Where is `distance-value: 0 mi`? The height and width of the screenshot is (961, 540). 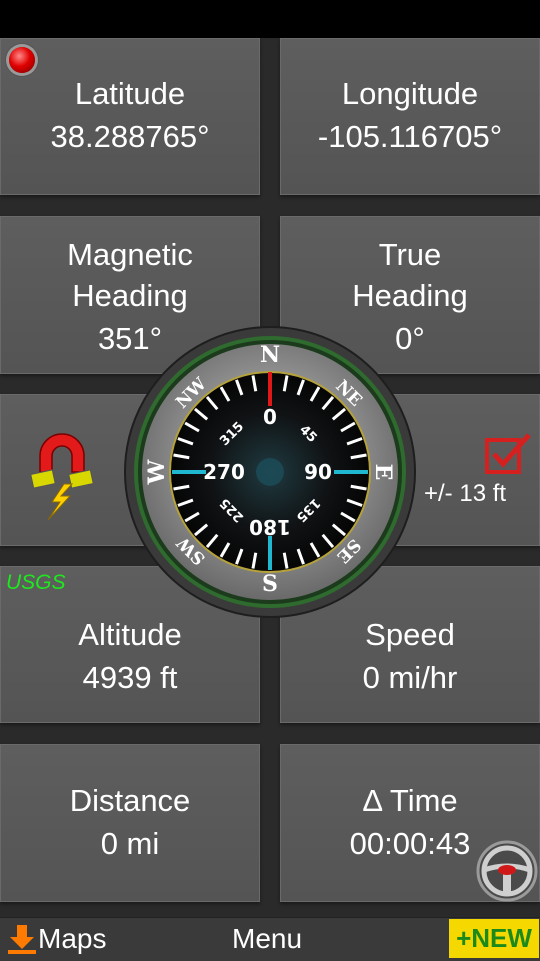 distance-value: 0 mi is located at coordinates (130, 843).